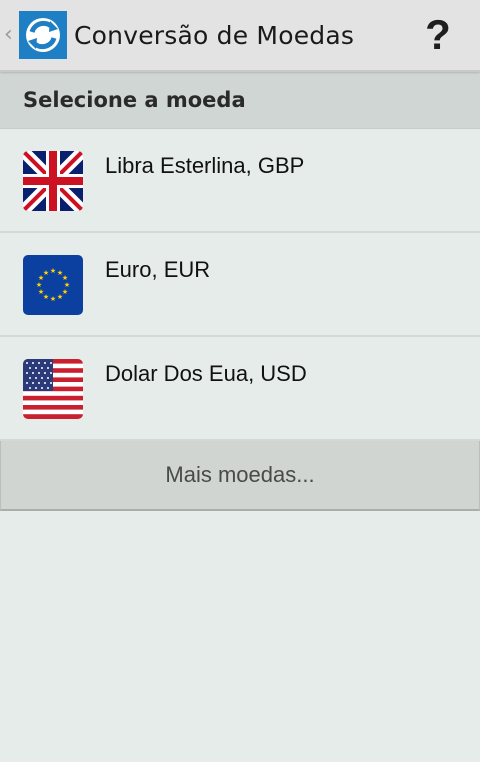 The width and height of the screenshot is (480, 762). Describe the element at coordinates (438, 34) in the screenshot. I see `help-button: ?` at that location.